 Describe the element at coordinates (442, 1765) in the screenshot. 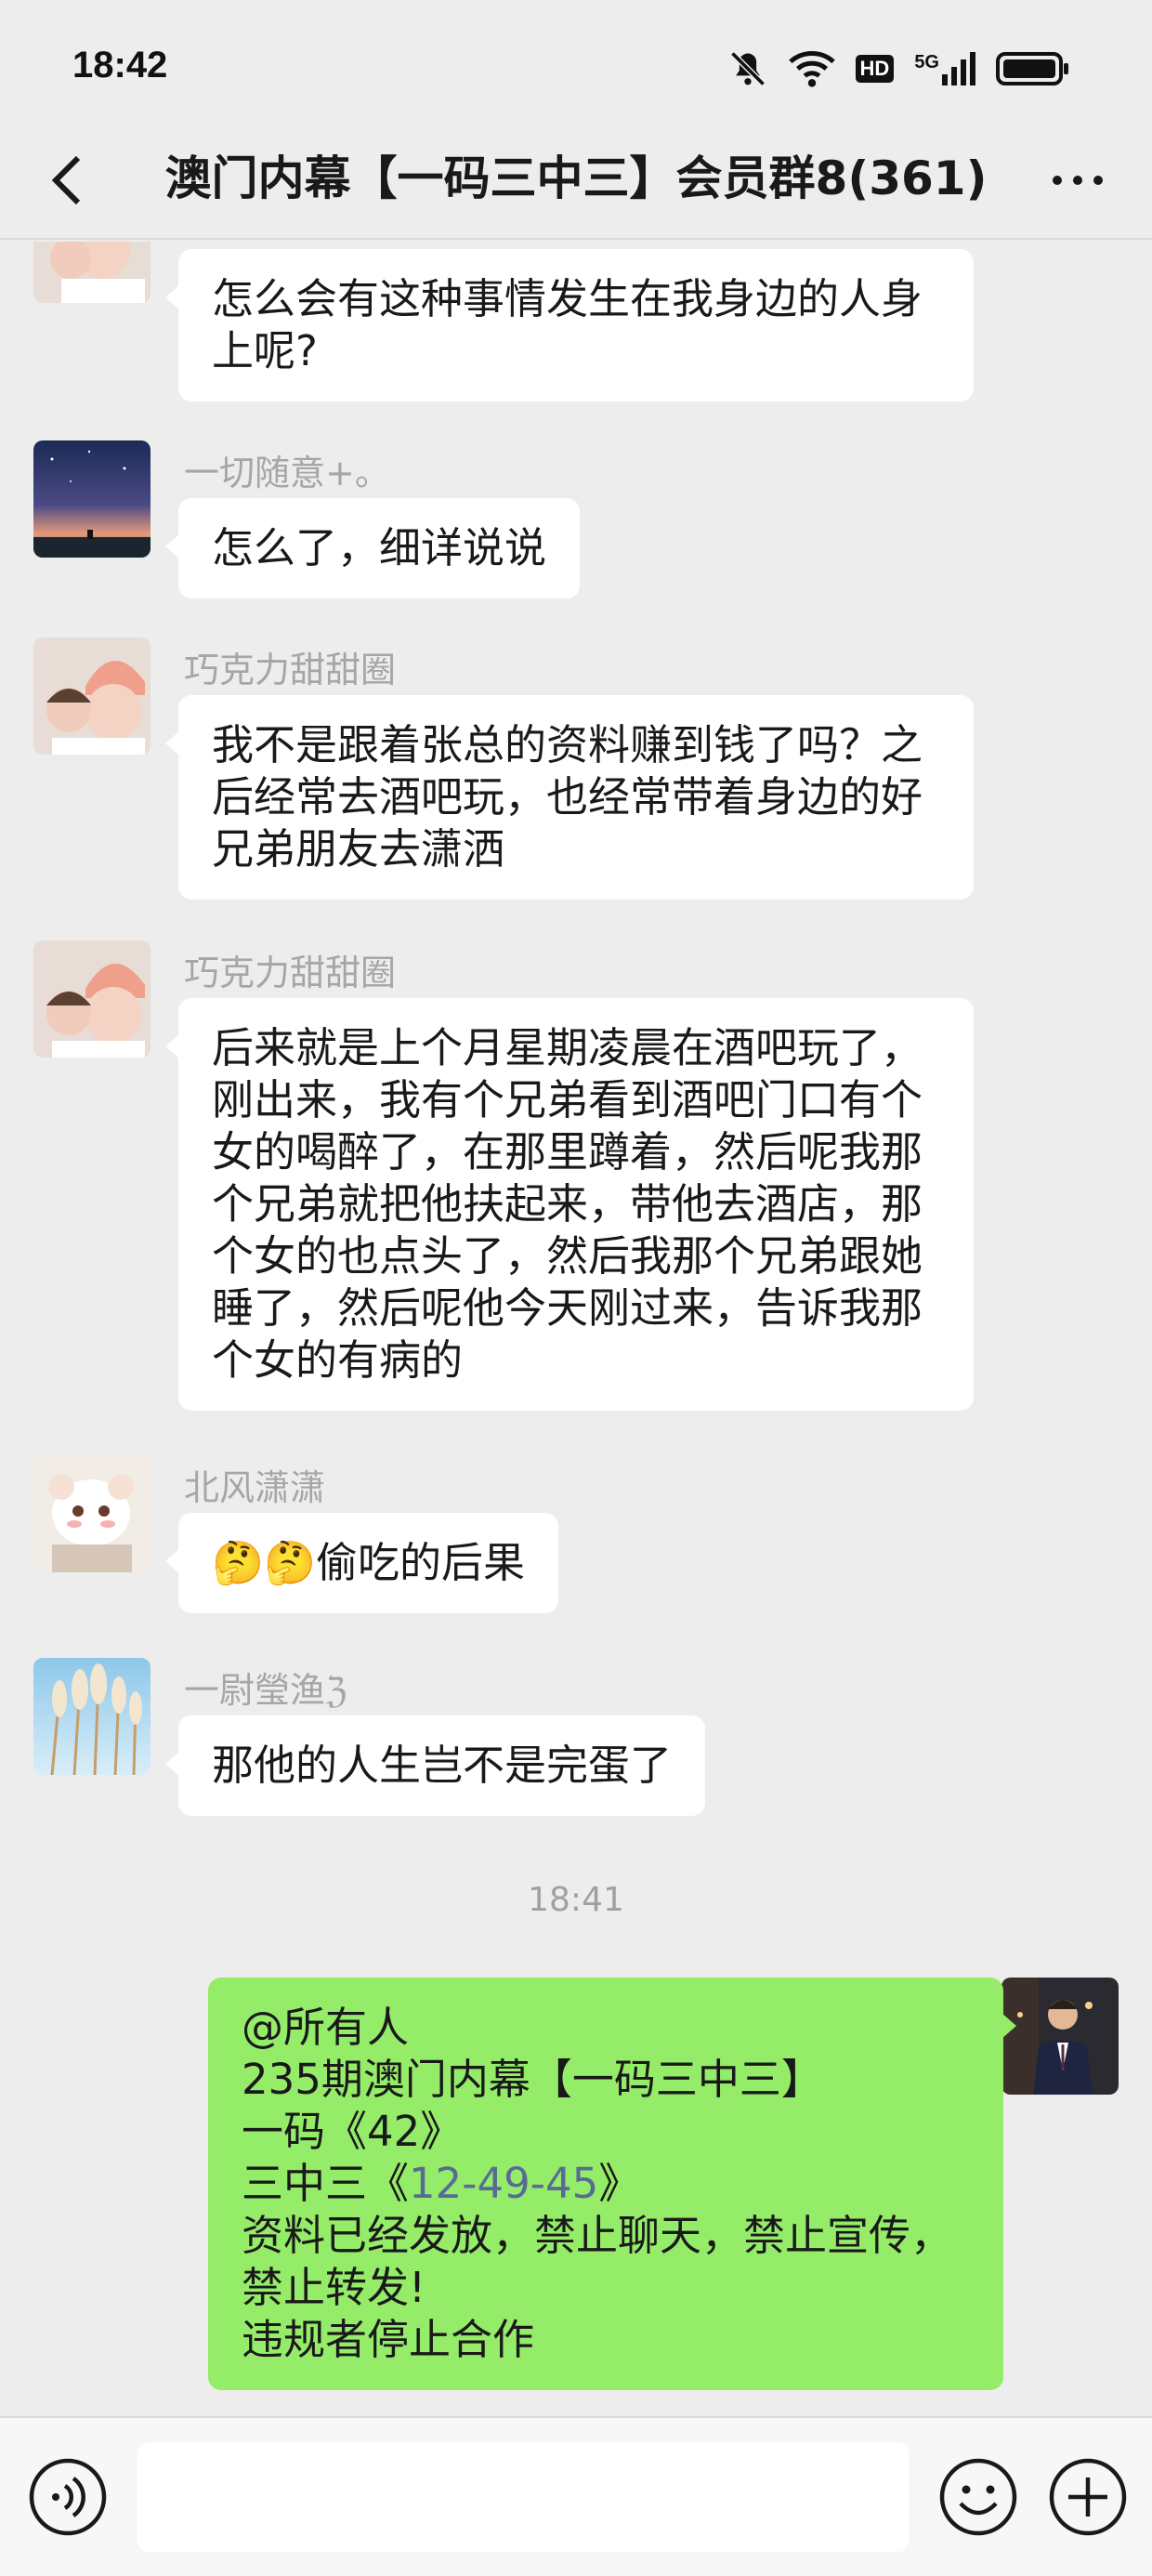

I see `message-line: 那他的人生岂不是完蛋了` at that location.